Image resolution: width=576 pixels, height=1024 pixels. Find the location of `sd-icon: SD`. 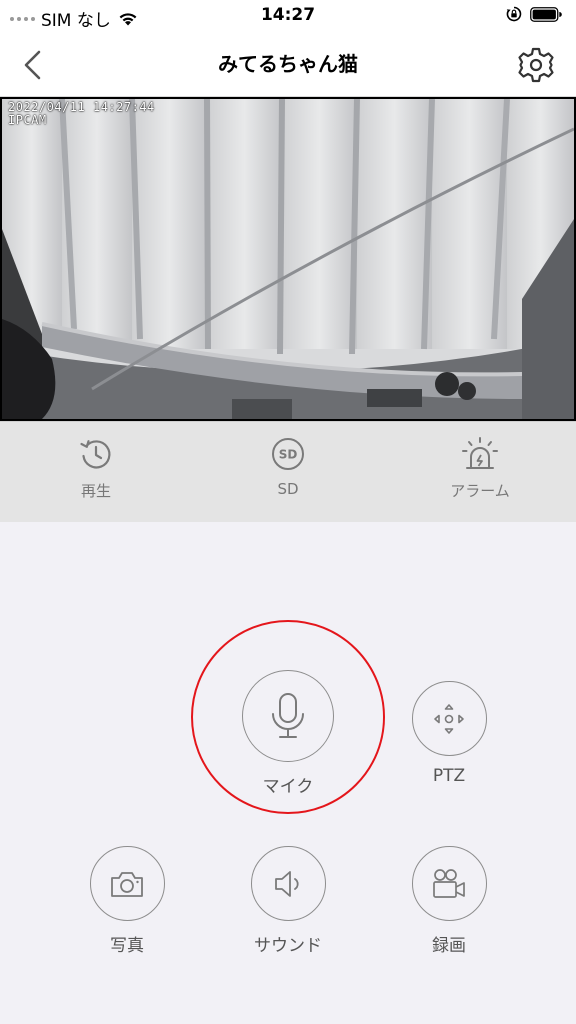

sd-icon: SD is located at coordinates (288, 454).